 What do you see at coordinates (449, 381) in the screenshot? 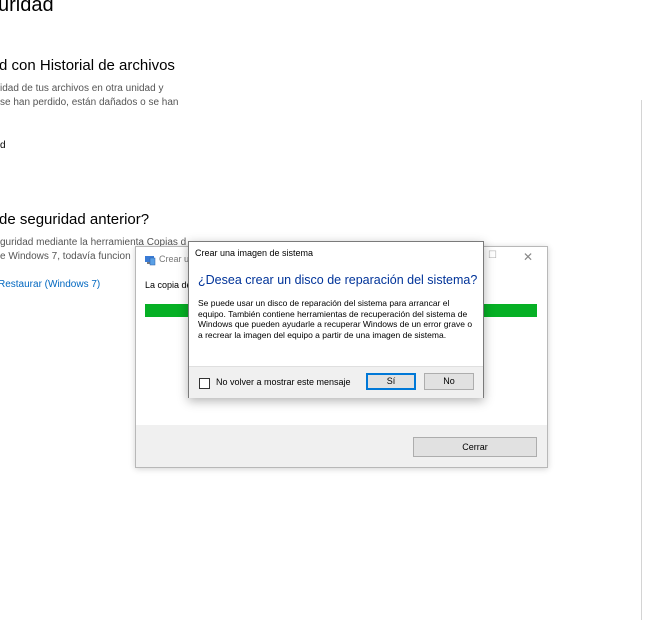
I see `no-button: No` at bounding box center [449, 381].